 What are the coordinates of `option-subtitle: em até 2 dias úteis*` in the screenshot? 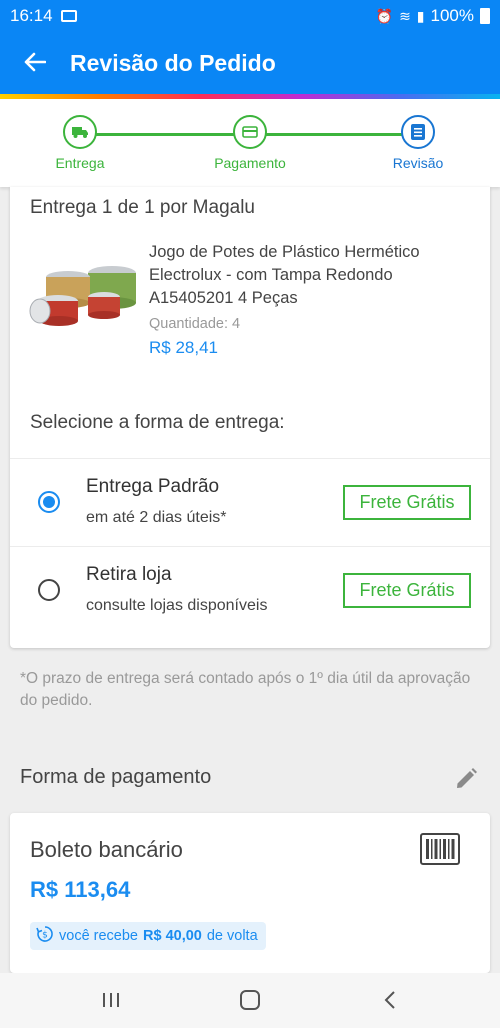 It's located at (156, 517).